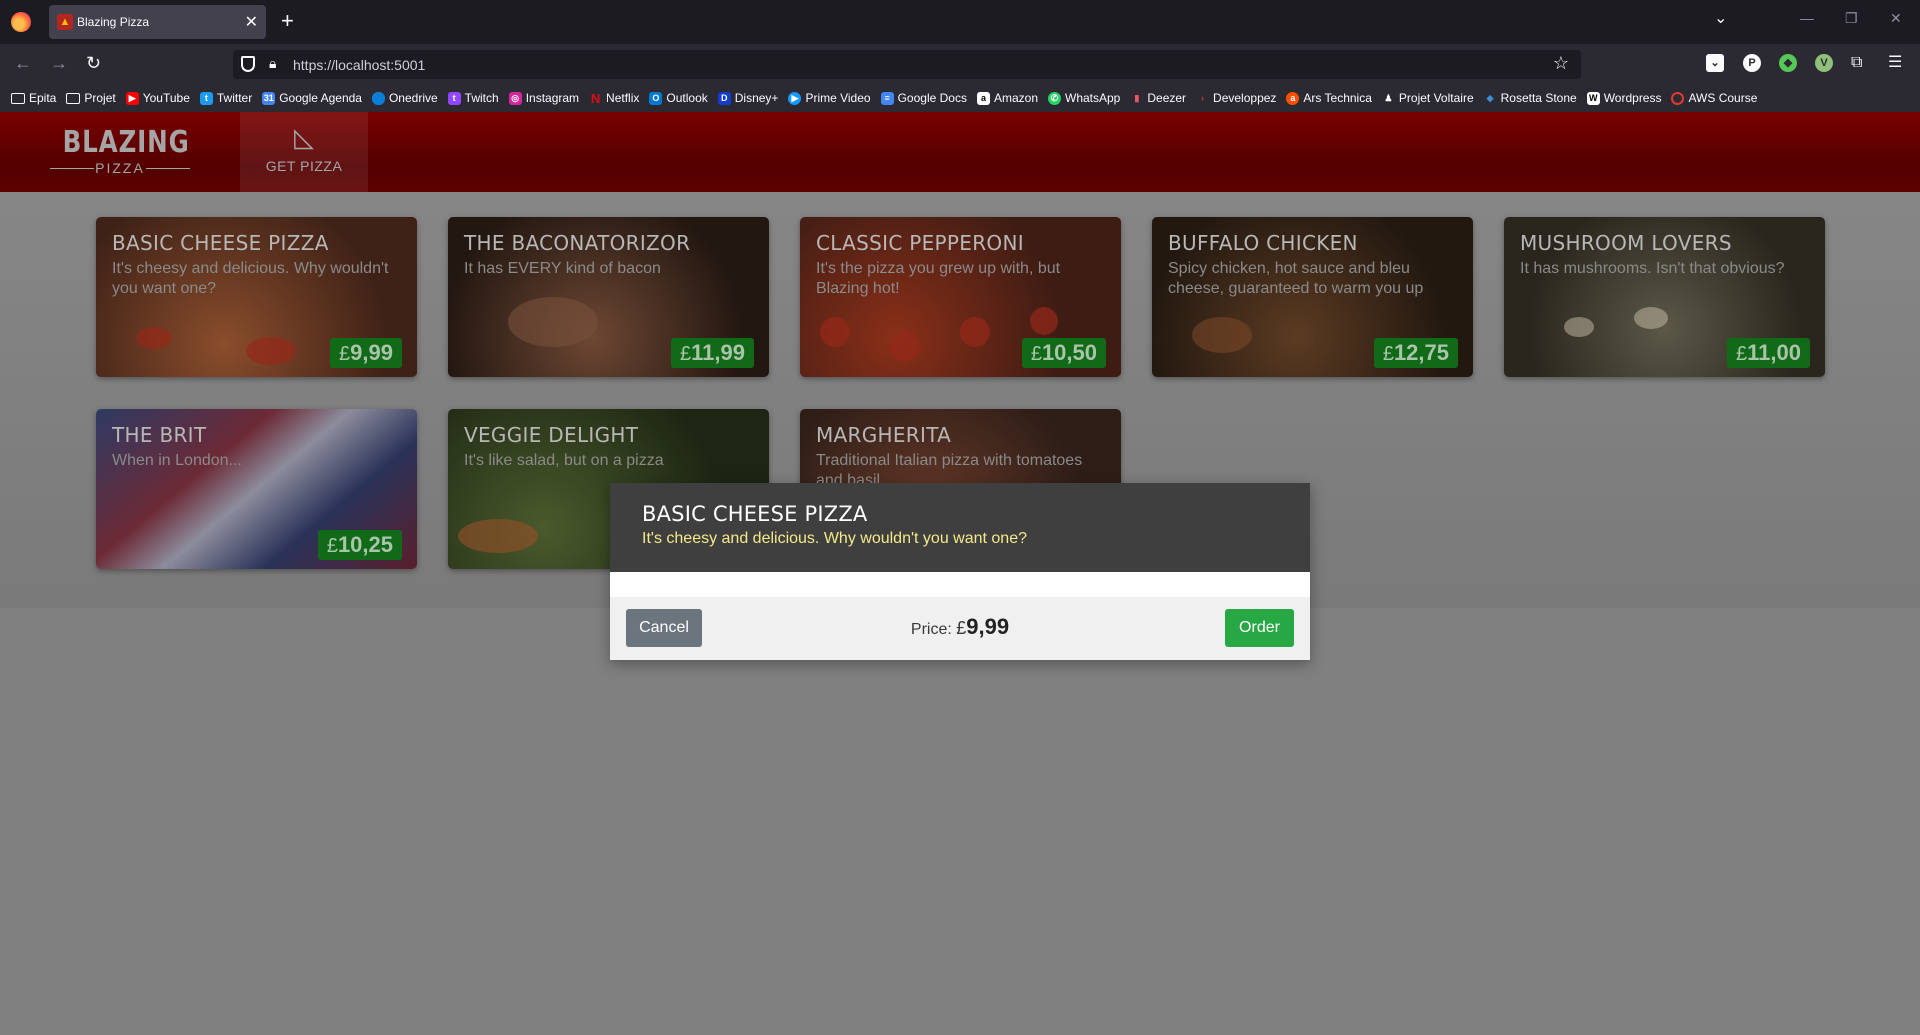  Describe the element at coordinates (960, 152) in the screenshot. I see `app-header: BLAZING PIZZA ◺ GET PIZZA` at that location.